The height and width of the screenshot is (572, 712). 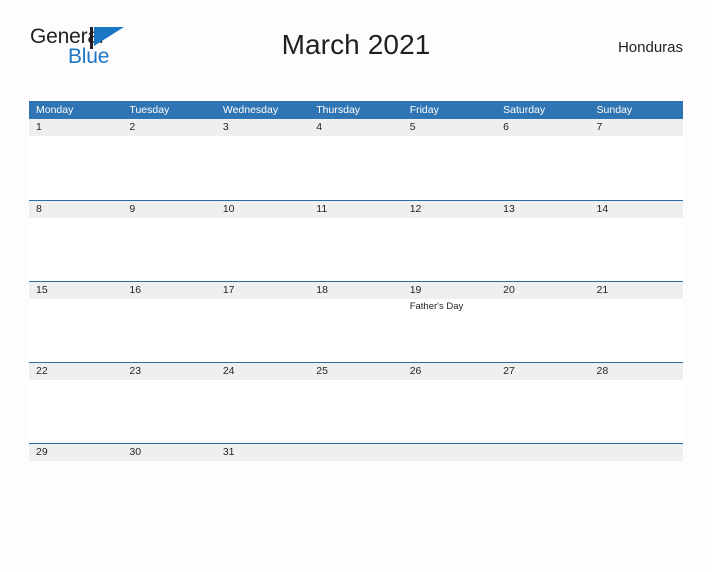 What do you see at coordinates (509, 290) in the screenshot?
I see `day-number: 20` at bounding box center [509, 290].